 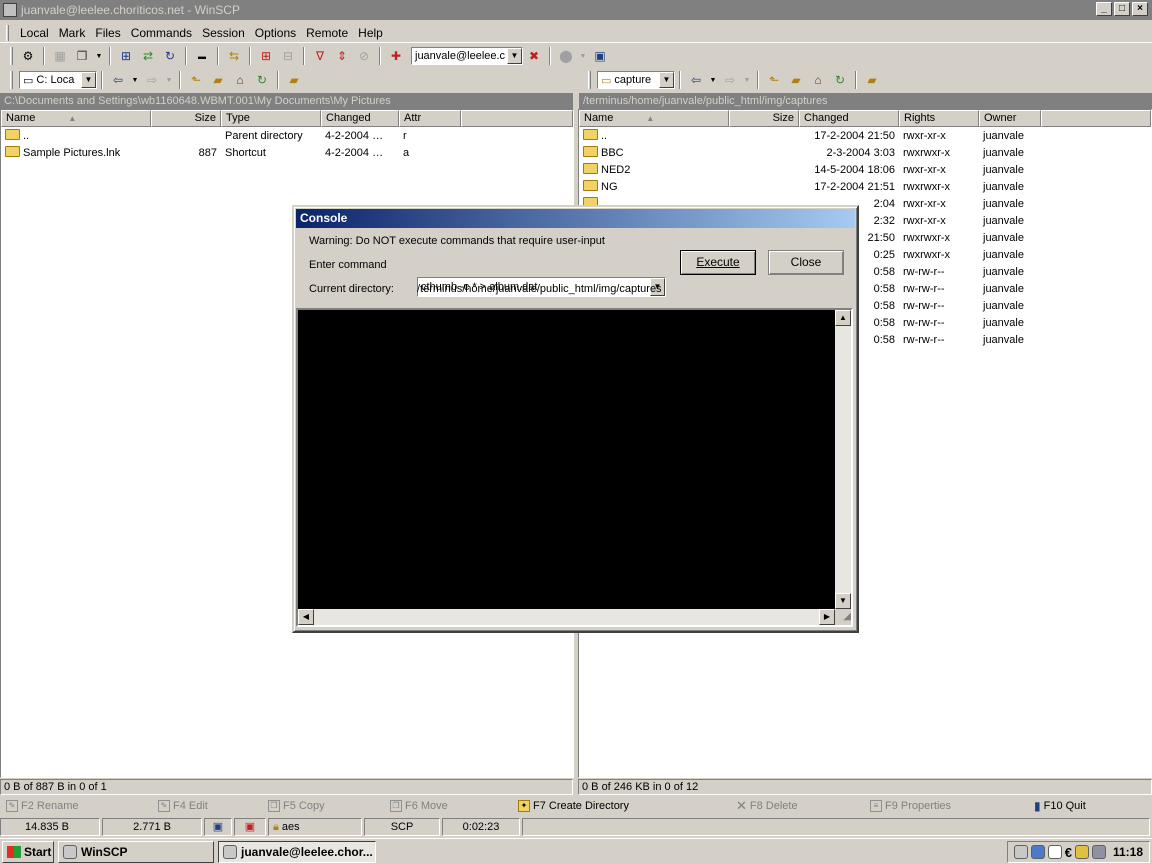 I want to click on list-item: NG 17-2-2004 21:51 rwxrwxr-x juanvale, so click(x=865, y=186).